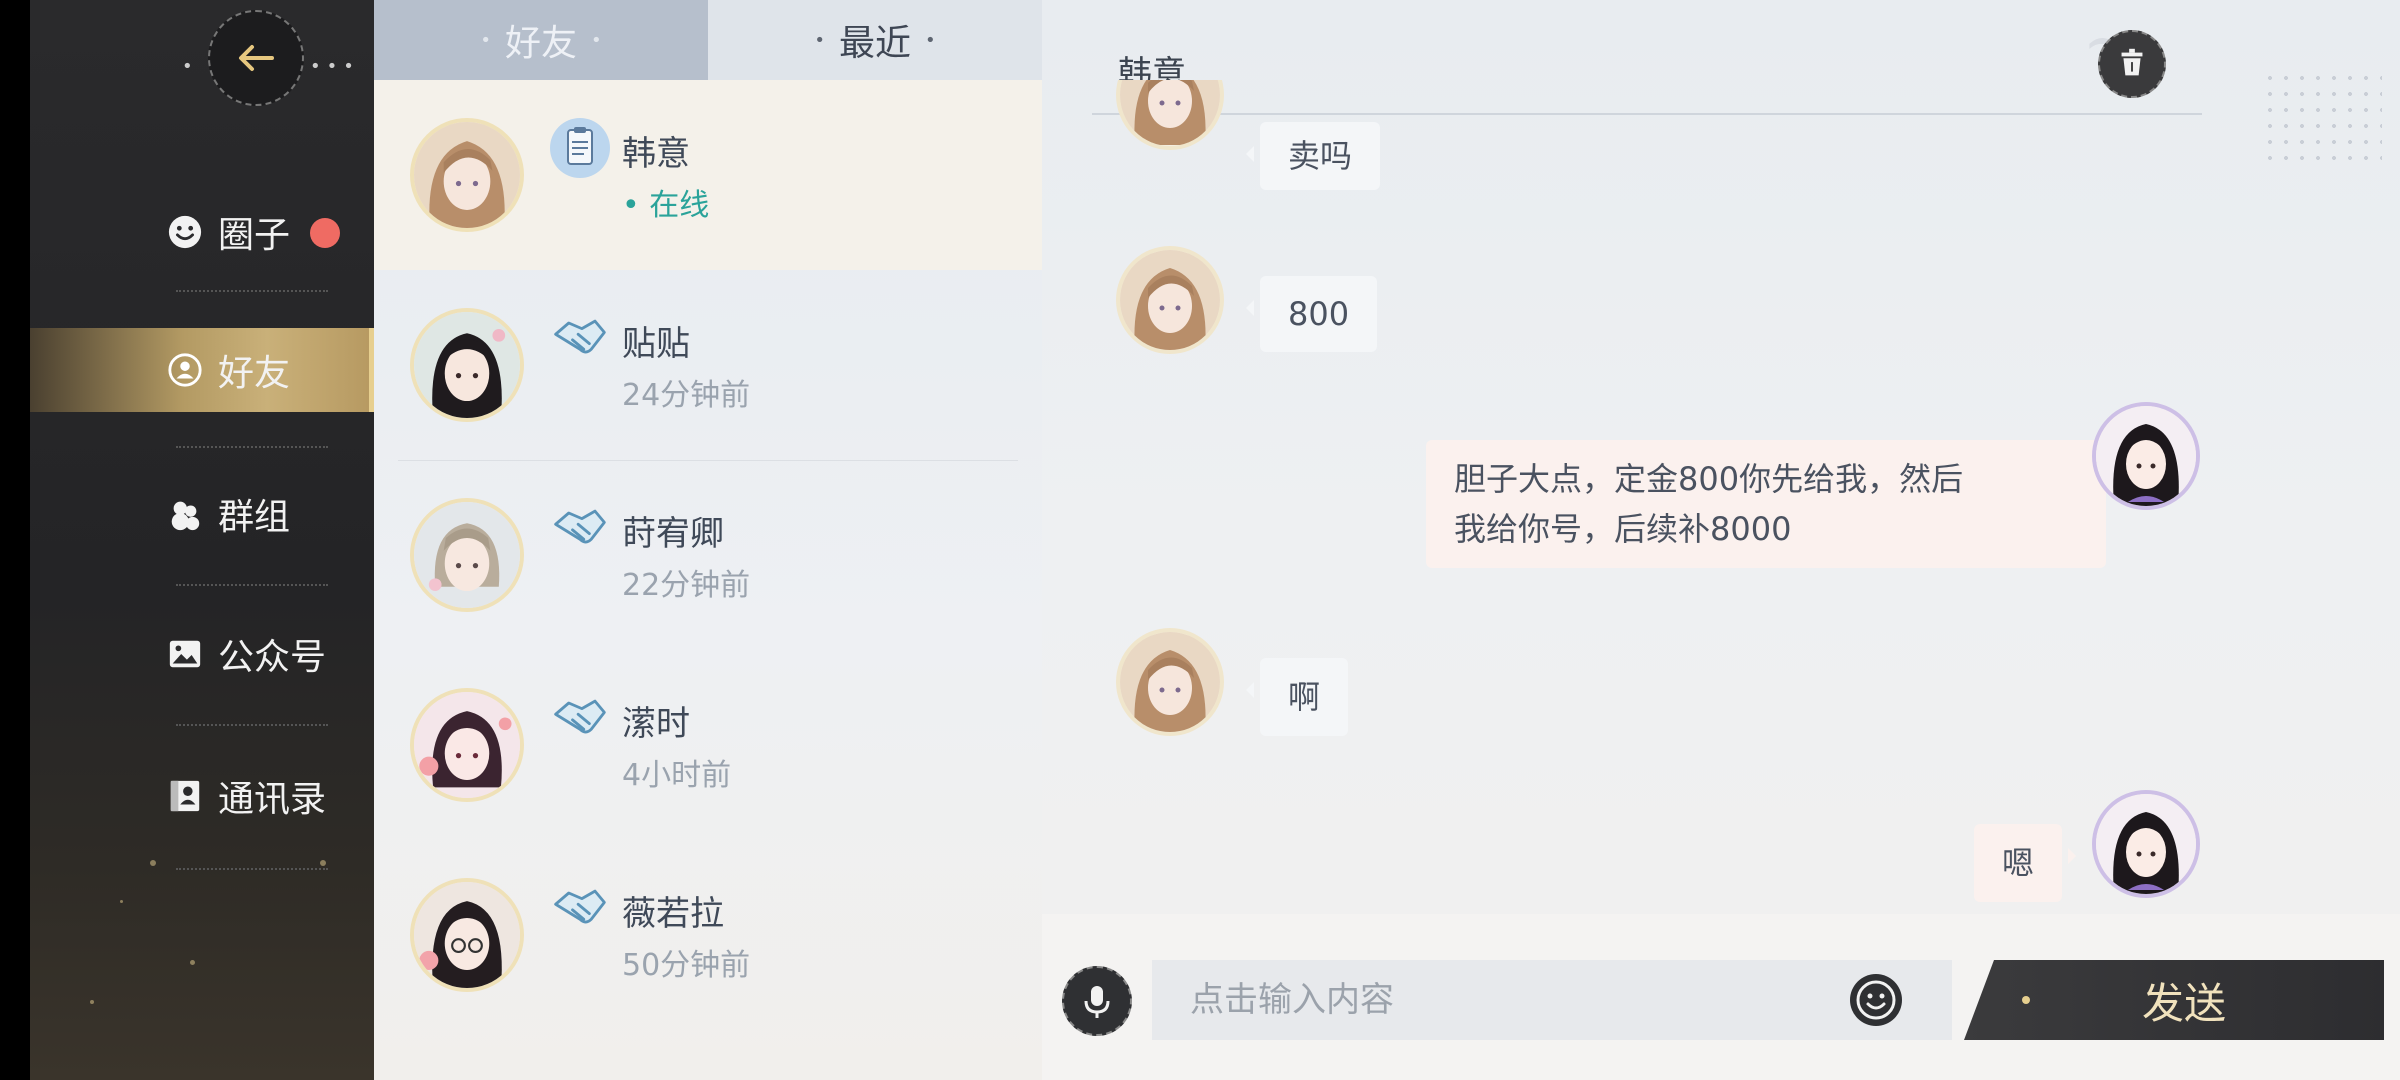 The width and height of the screenshot is (2400, 1080). I want to click on nav-item-official-accounts: 公众号, so click(202, 654).